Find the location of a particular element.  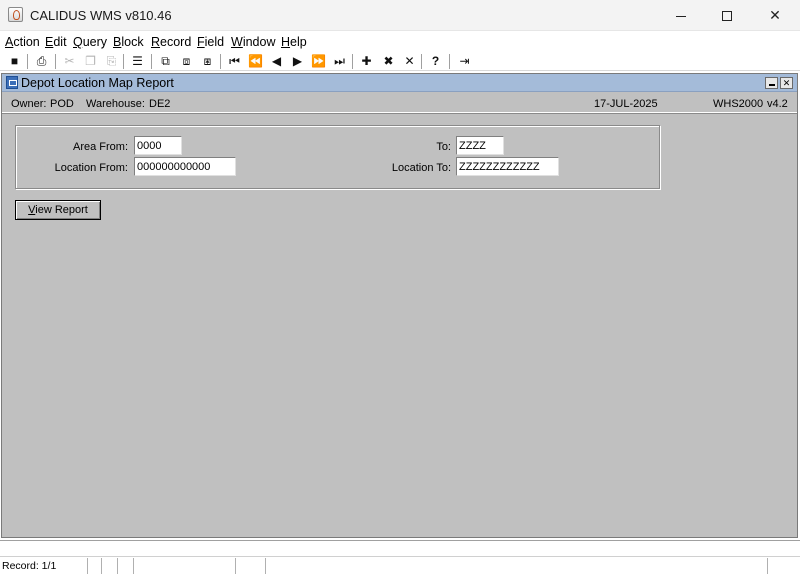

menu-edit: Edit is located at coordinates (56, 42).